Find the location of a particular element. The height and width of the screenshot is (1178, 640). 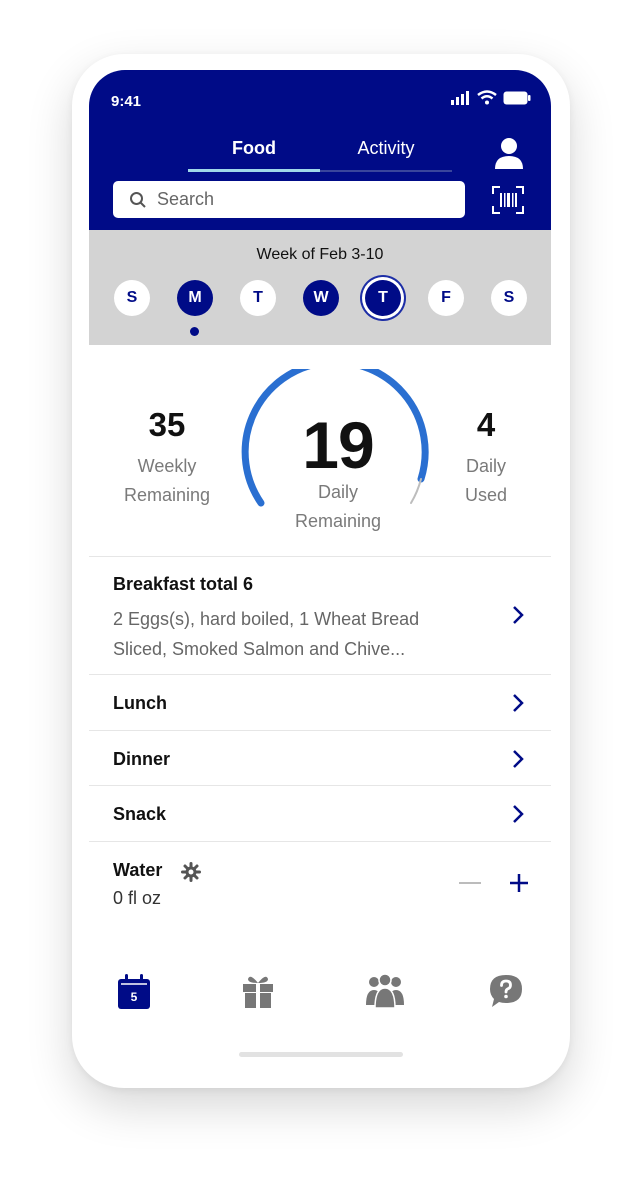

daily-remaining-value: 19 is located at coordinates (338, 445).